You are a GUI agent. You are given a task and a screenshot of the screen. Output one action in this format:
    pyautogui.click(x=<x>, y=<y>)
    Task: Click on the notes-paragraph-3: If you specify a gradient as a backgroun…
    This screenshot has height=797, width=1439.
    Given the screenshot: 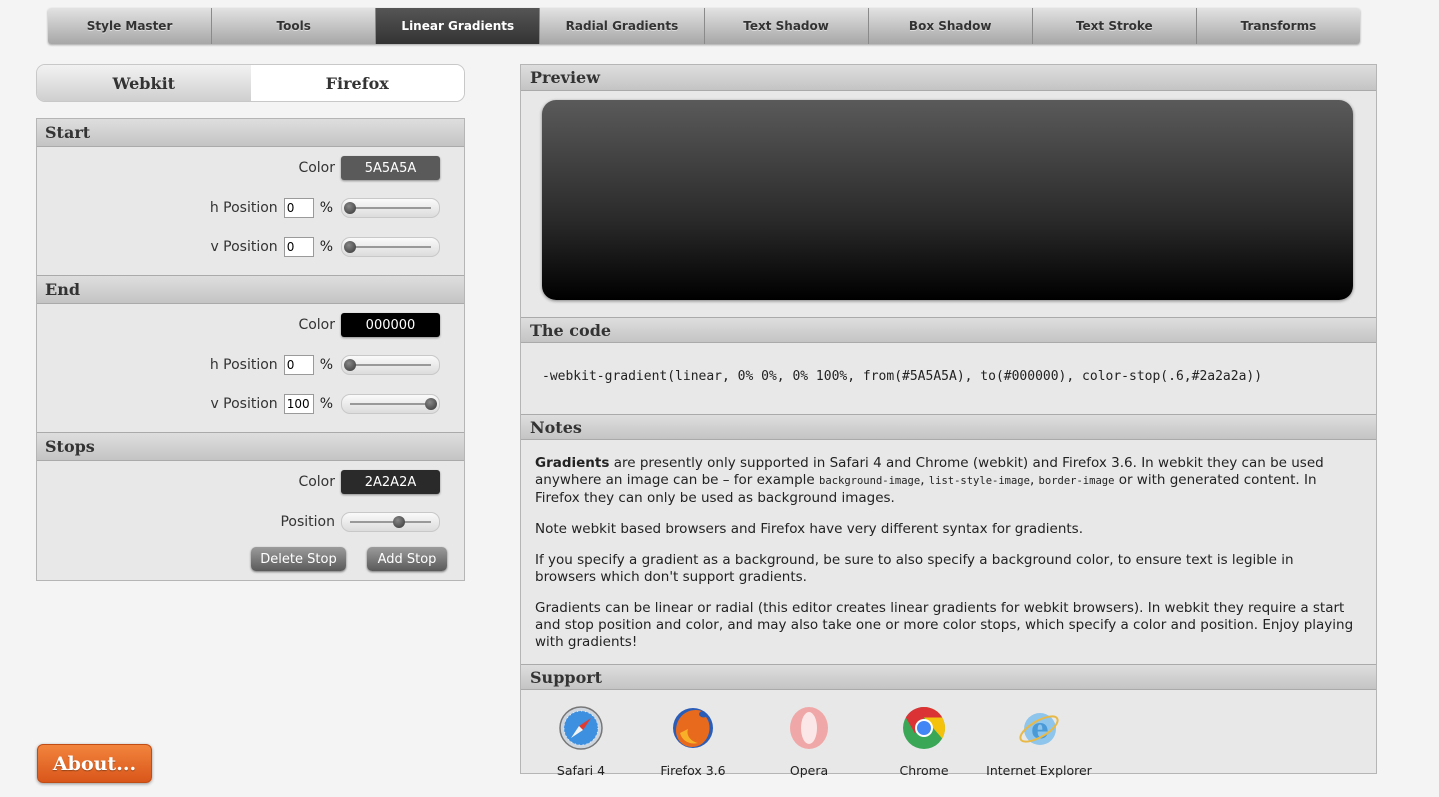 What is the action you would take?
    pyautogui.click(x=914, y=568)
    